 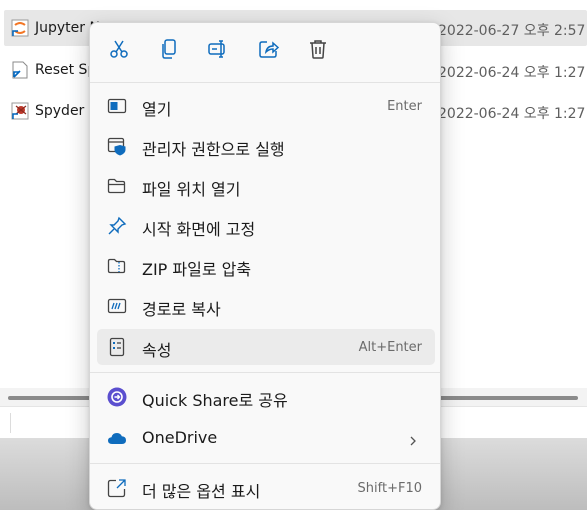 I want to click on menu-item-compress-zip: ZIP 파일로 압축, so click(x=266, y=266).